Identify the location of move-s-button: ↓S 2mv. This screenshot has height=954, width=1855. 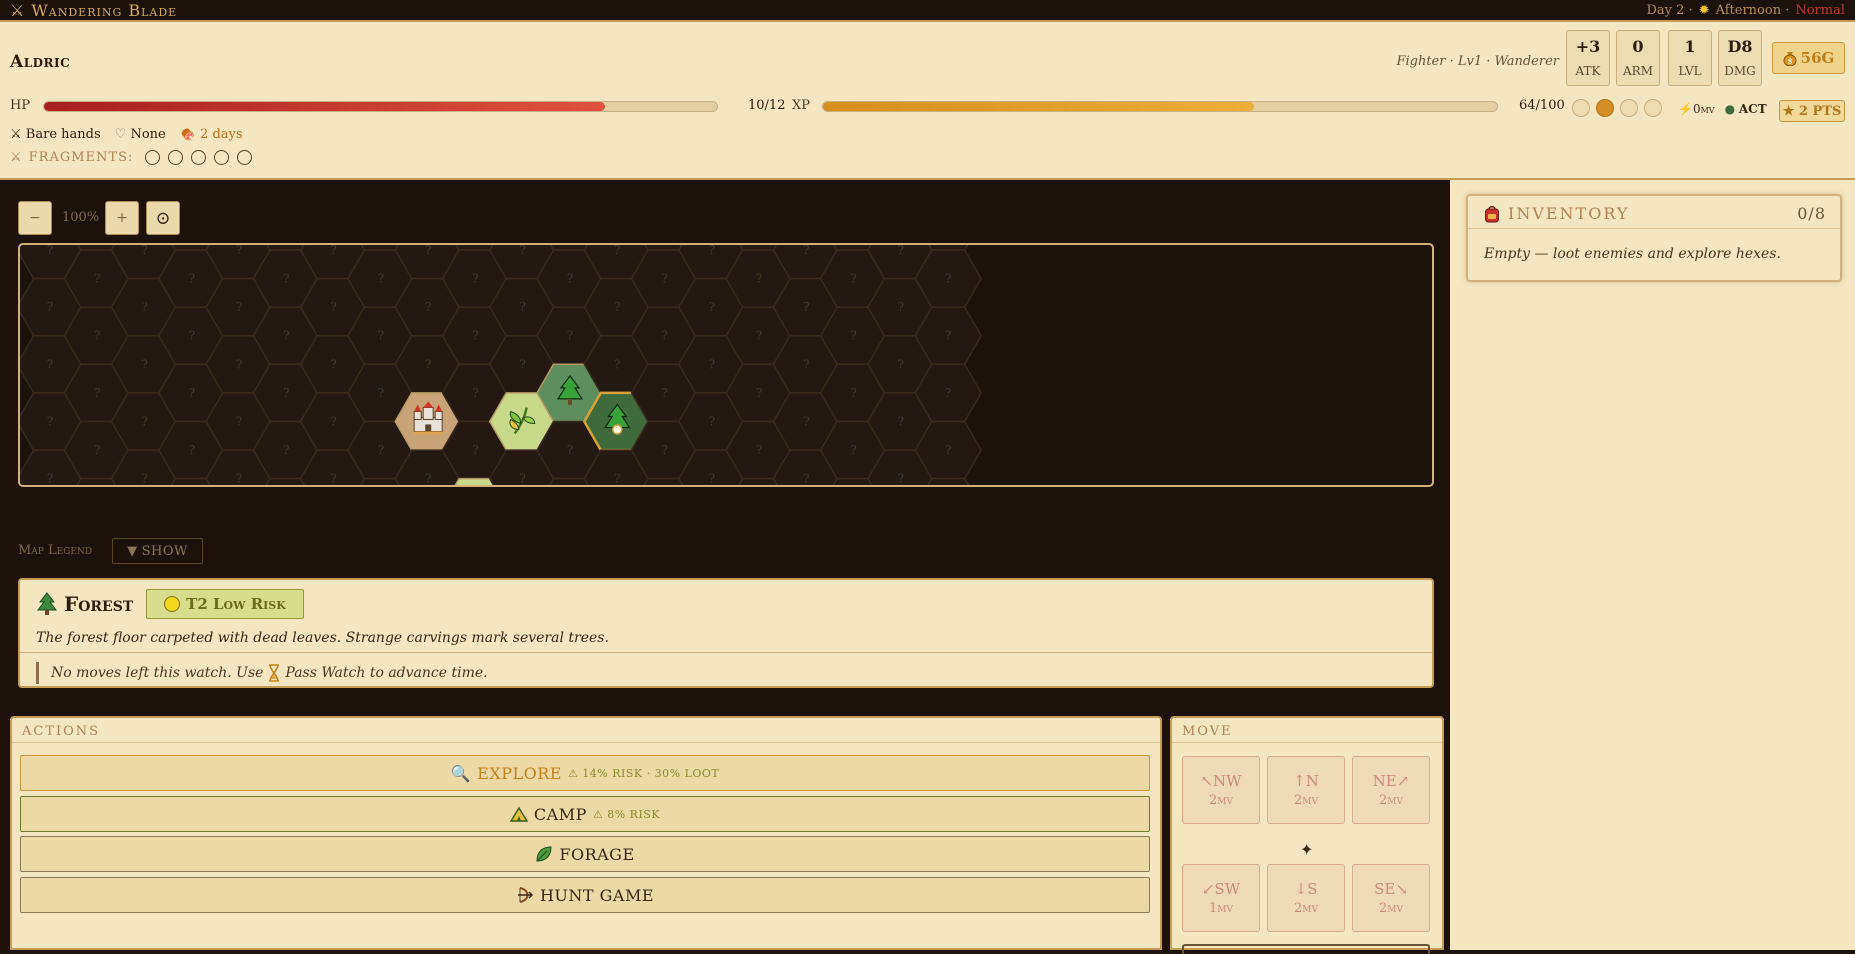
(1306, 898).